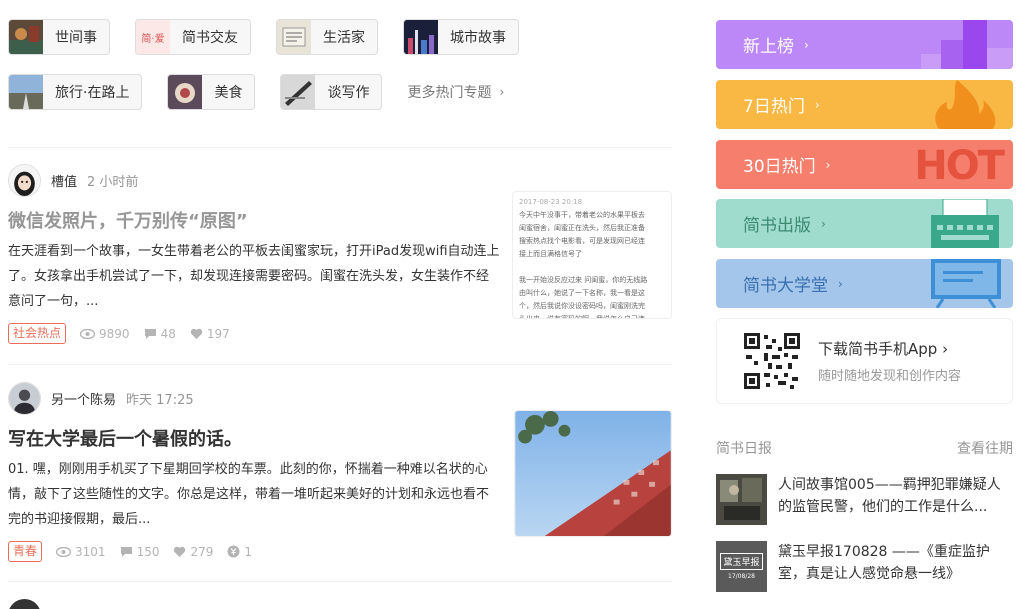 This screenshot has height=609, width=1024. I want to click on board-7day-label: 7日热门, so click(774, 107).